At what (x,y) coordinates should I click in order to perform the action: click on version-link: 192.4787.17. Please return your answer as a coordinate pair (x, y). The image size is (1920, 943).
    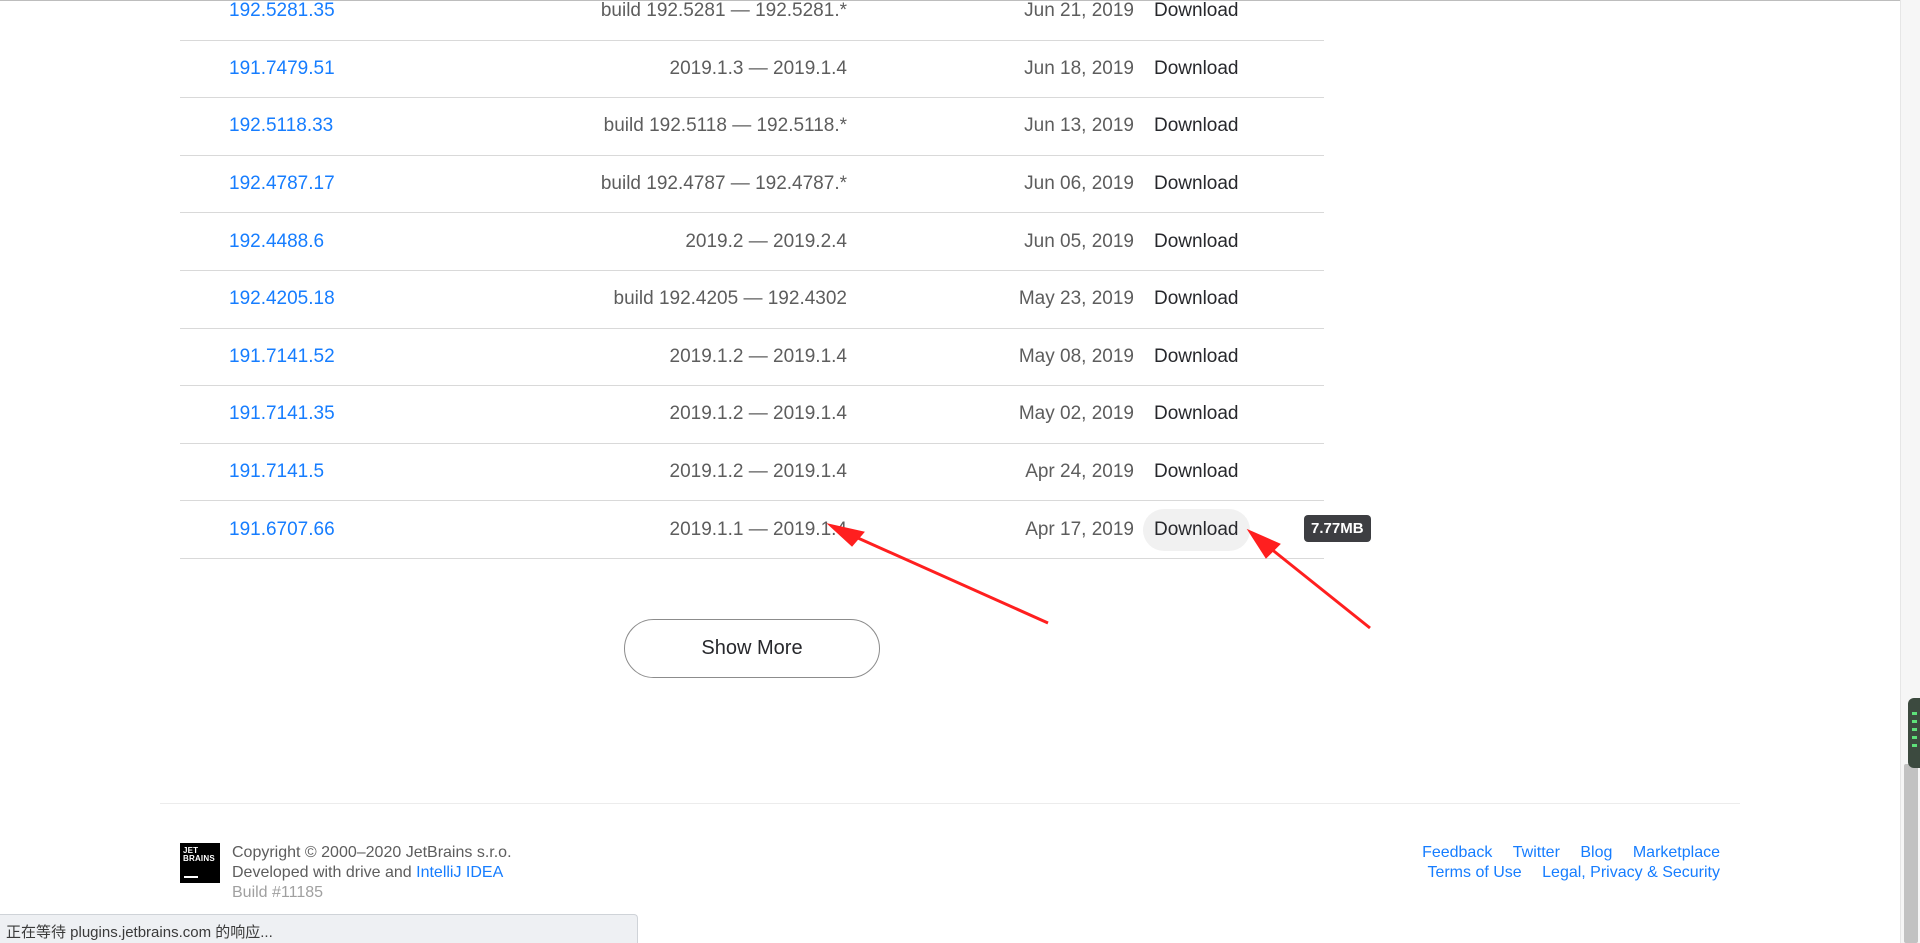
    Looking at the image, I should click on (282, 184).